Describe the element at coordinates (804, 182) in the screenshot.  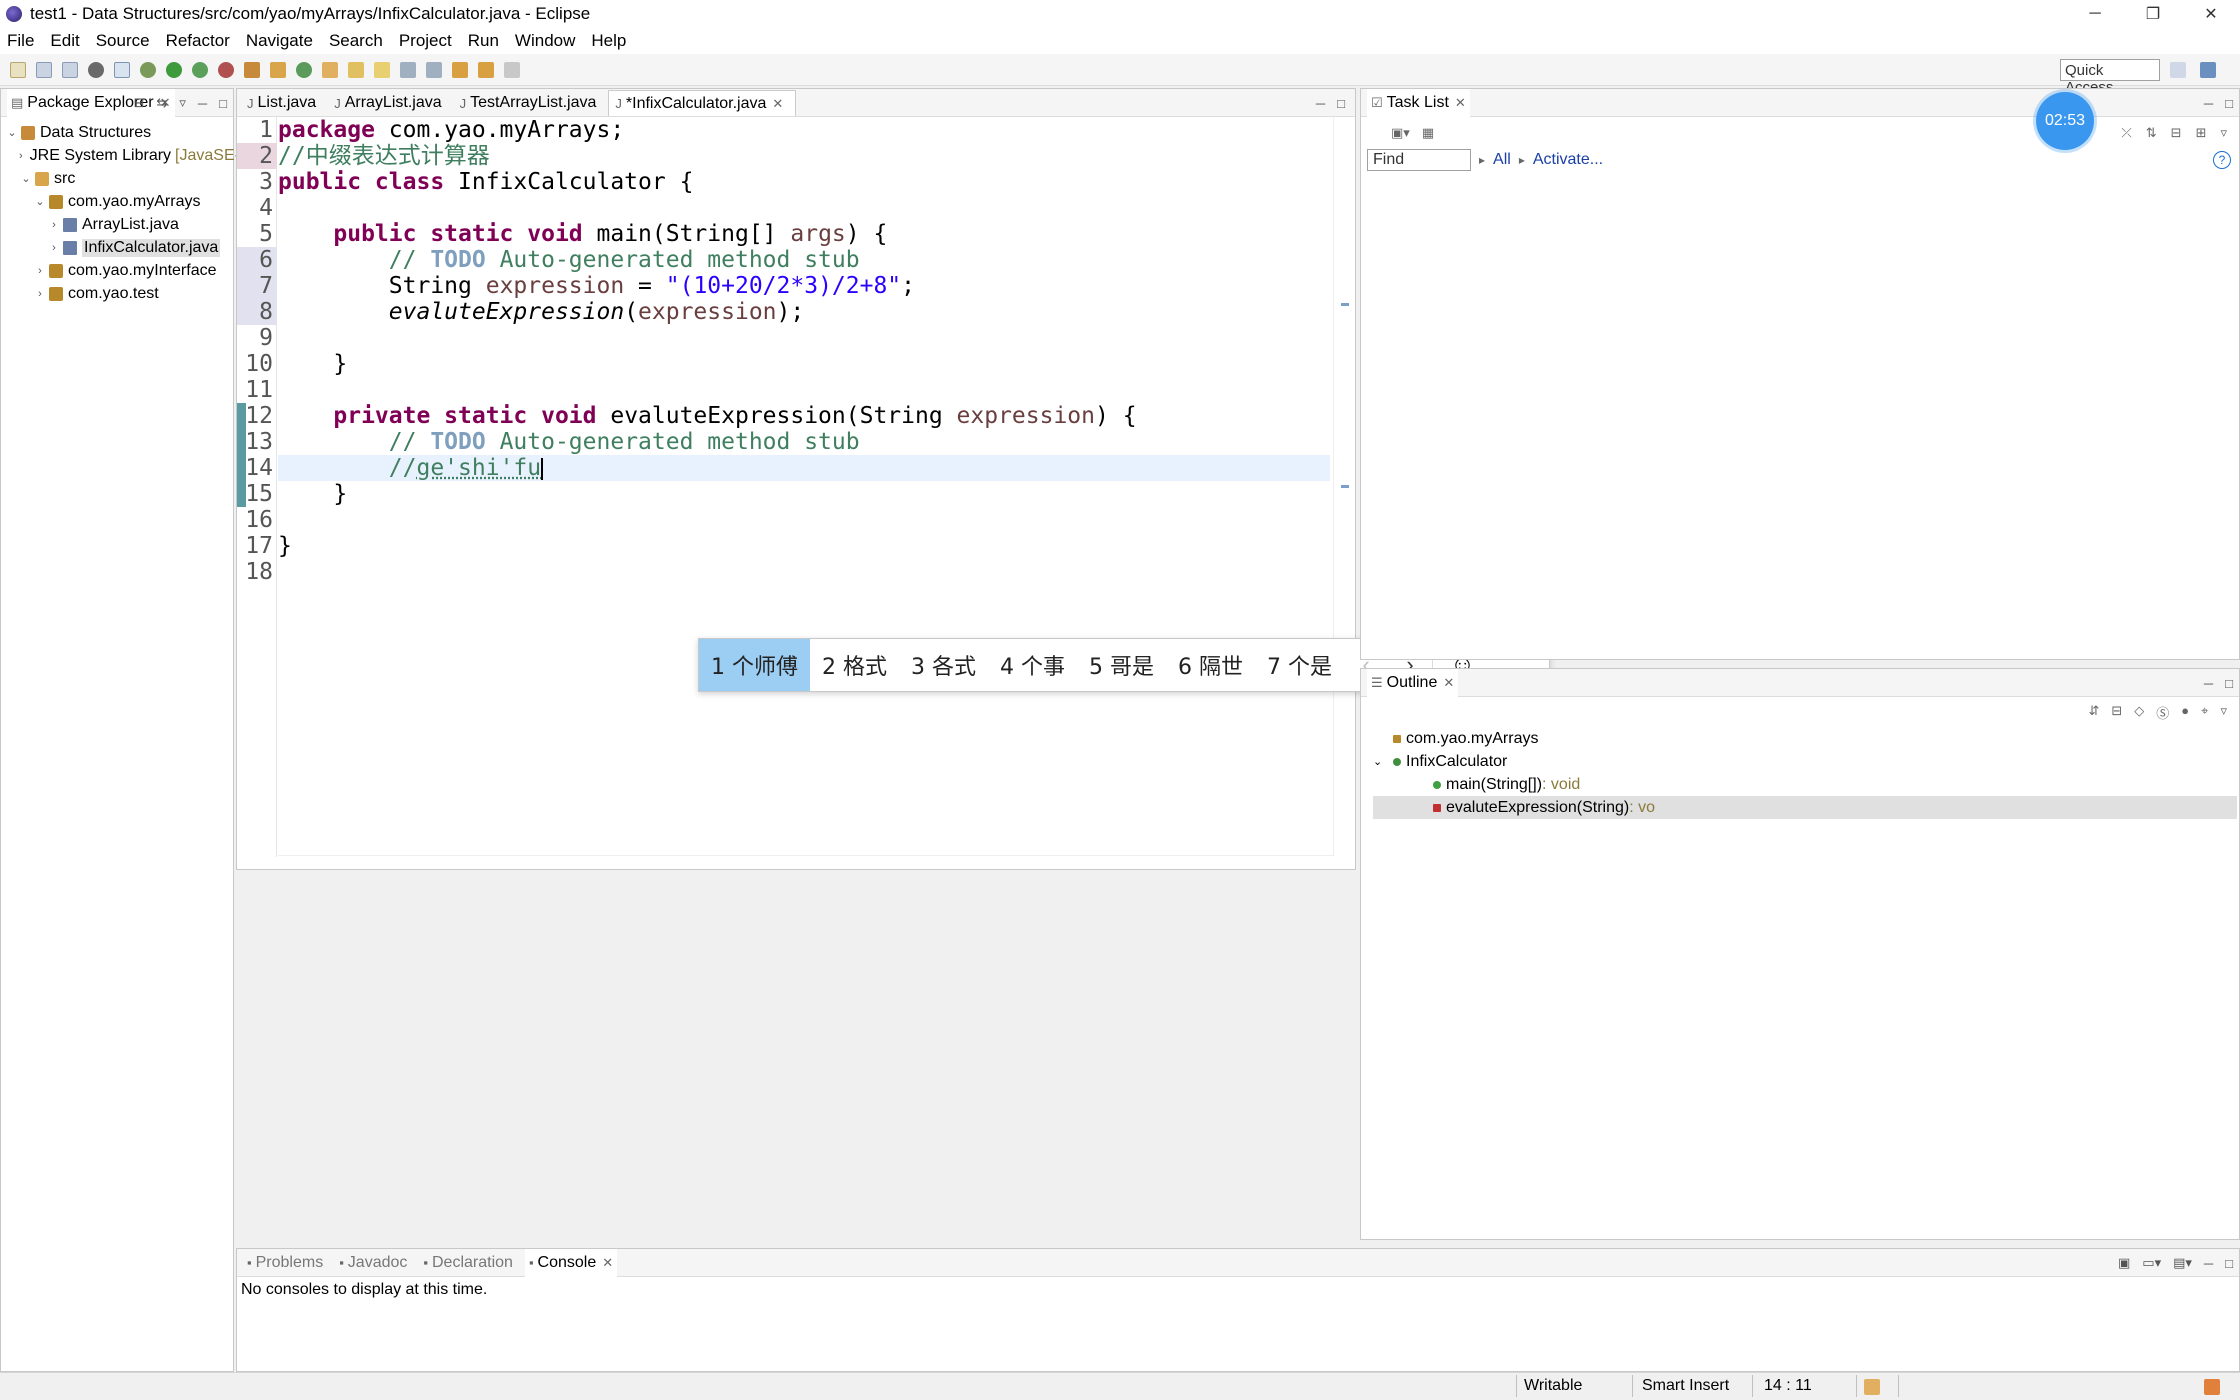
I see `code-line: public class InfixCalculator {` at that location.